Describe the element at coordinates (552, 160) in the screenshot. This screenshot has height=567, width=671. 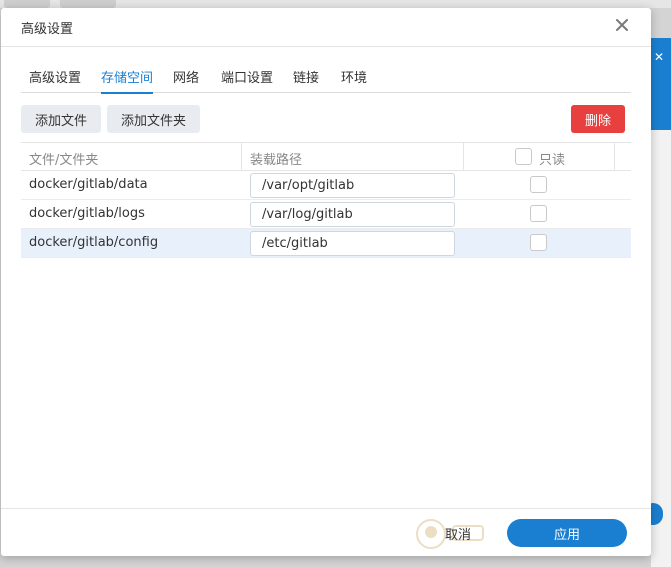
I see `header-read-only: 只读` at that location.